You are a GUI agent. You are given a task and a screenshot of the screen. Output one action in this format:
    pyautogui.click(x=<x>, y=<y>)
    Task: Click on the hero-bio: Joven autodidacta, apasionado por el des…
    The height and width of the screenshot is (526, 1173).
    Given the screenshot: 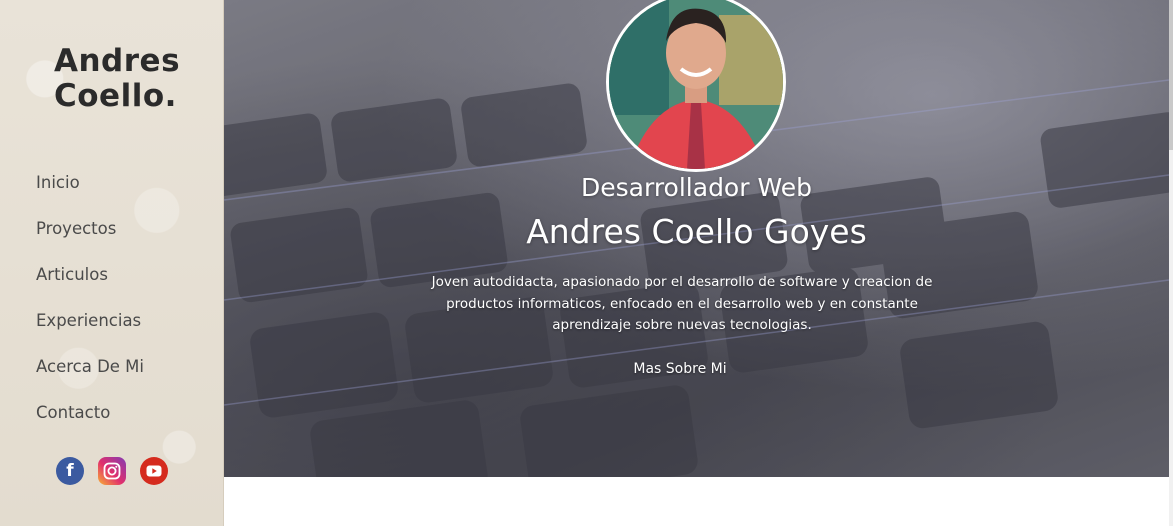 What is the action you would take?
    pyautogui.click(x=682, y=303)
    